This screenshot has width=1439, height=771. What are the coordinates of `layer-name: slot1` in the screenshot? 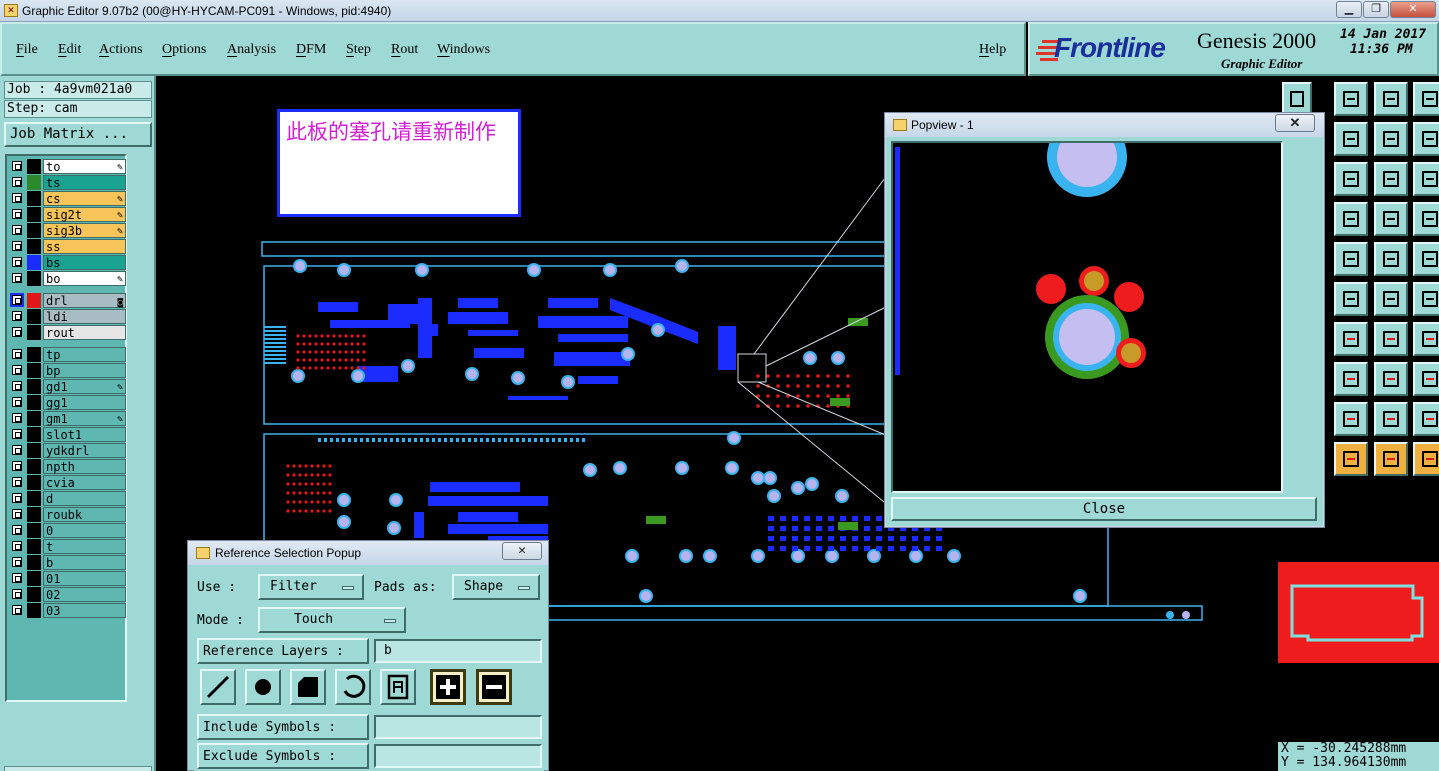 It's located at (84, 434).